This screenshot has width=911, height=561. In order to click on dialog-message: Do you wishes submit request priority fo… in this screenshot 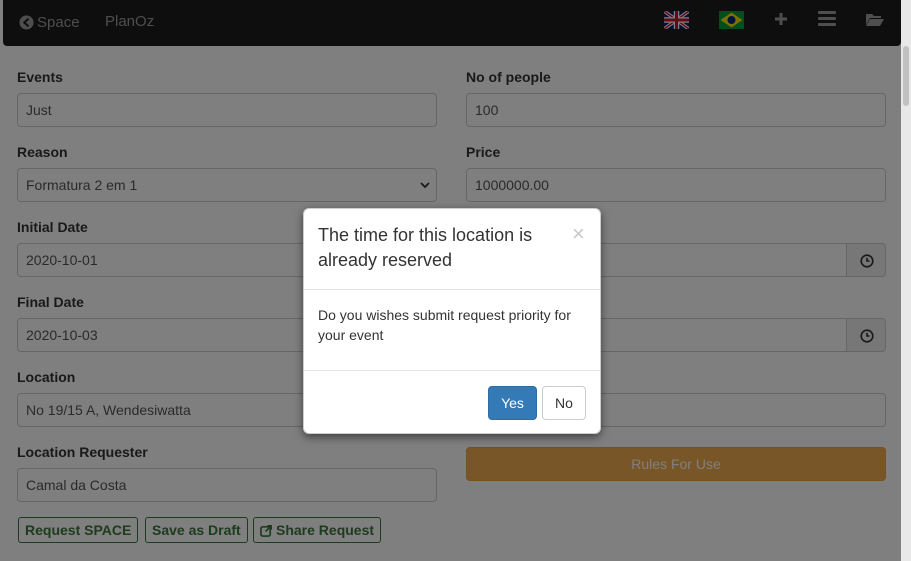, I will do `click(444, 325)`.